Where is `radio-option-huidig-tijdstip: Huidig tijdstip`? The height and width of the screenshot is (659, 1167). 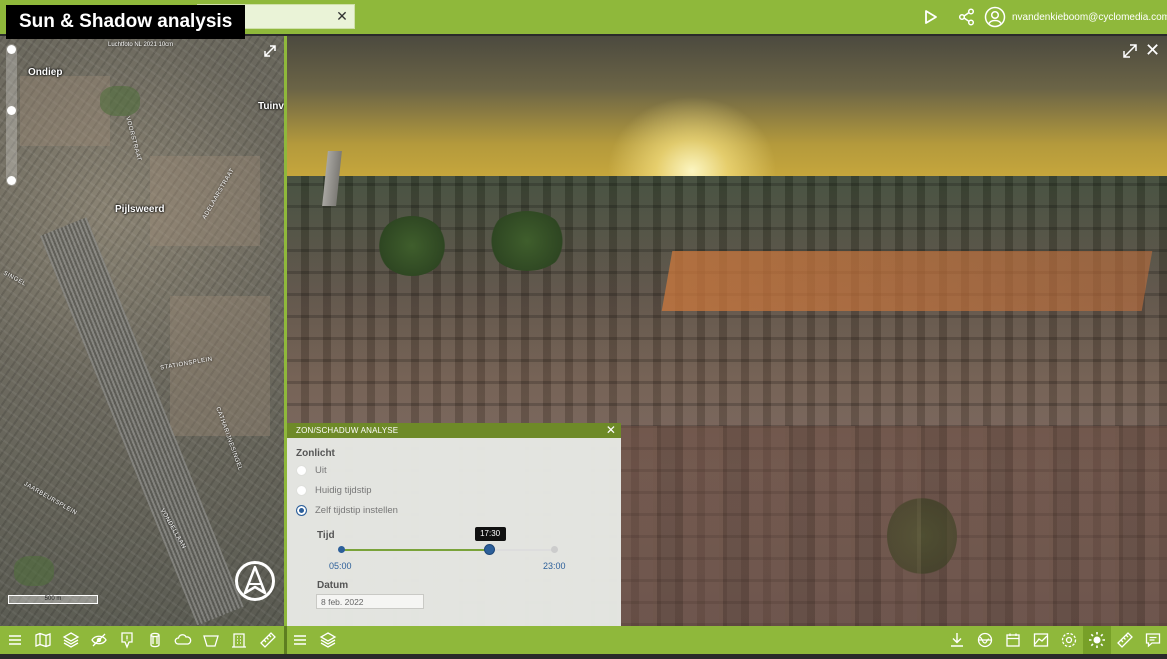
radio-option-huidig-tijdstip: Huidig tijdstip is located at coordinates (334, 490).